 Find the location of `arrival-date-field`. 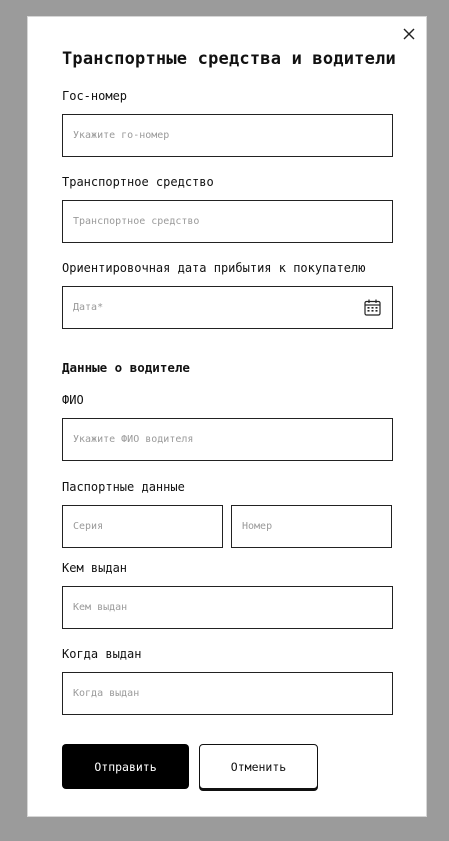

arrival-date-field is located at coordinates (227, 307).